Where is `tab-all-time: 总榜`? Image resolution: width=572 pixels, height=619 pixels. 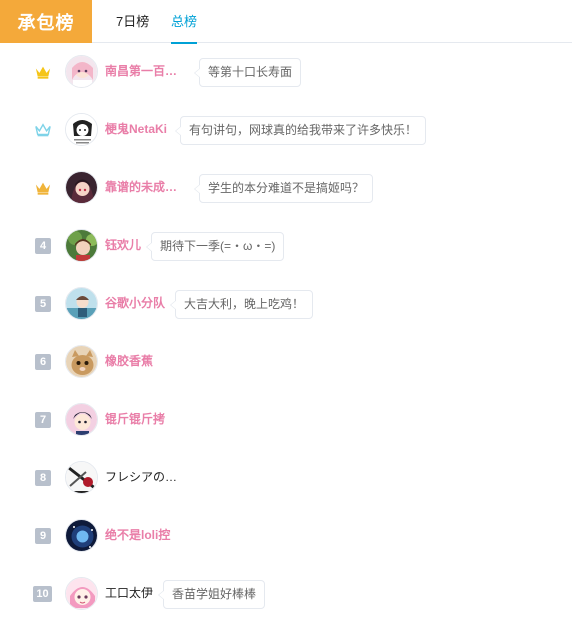
tab-all-time: 总榜 is located at coordinates (184, 22).